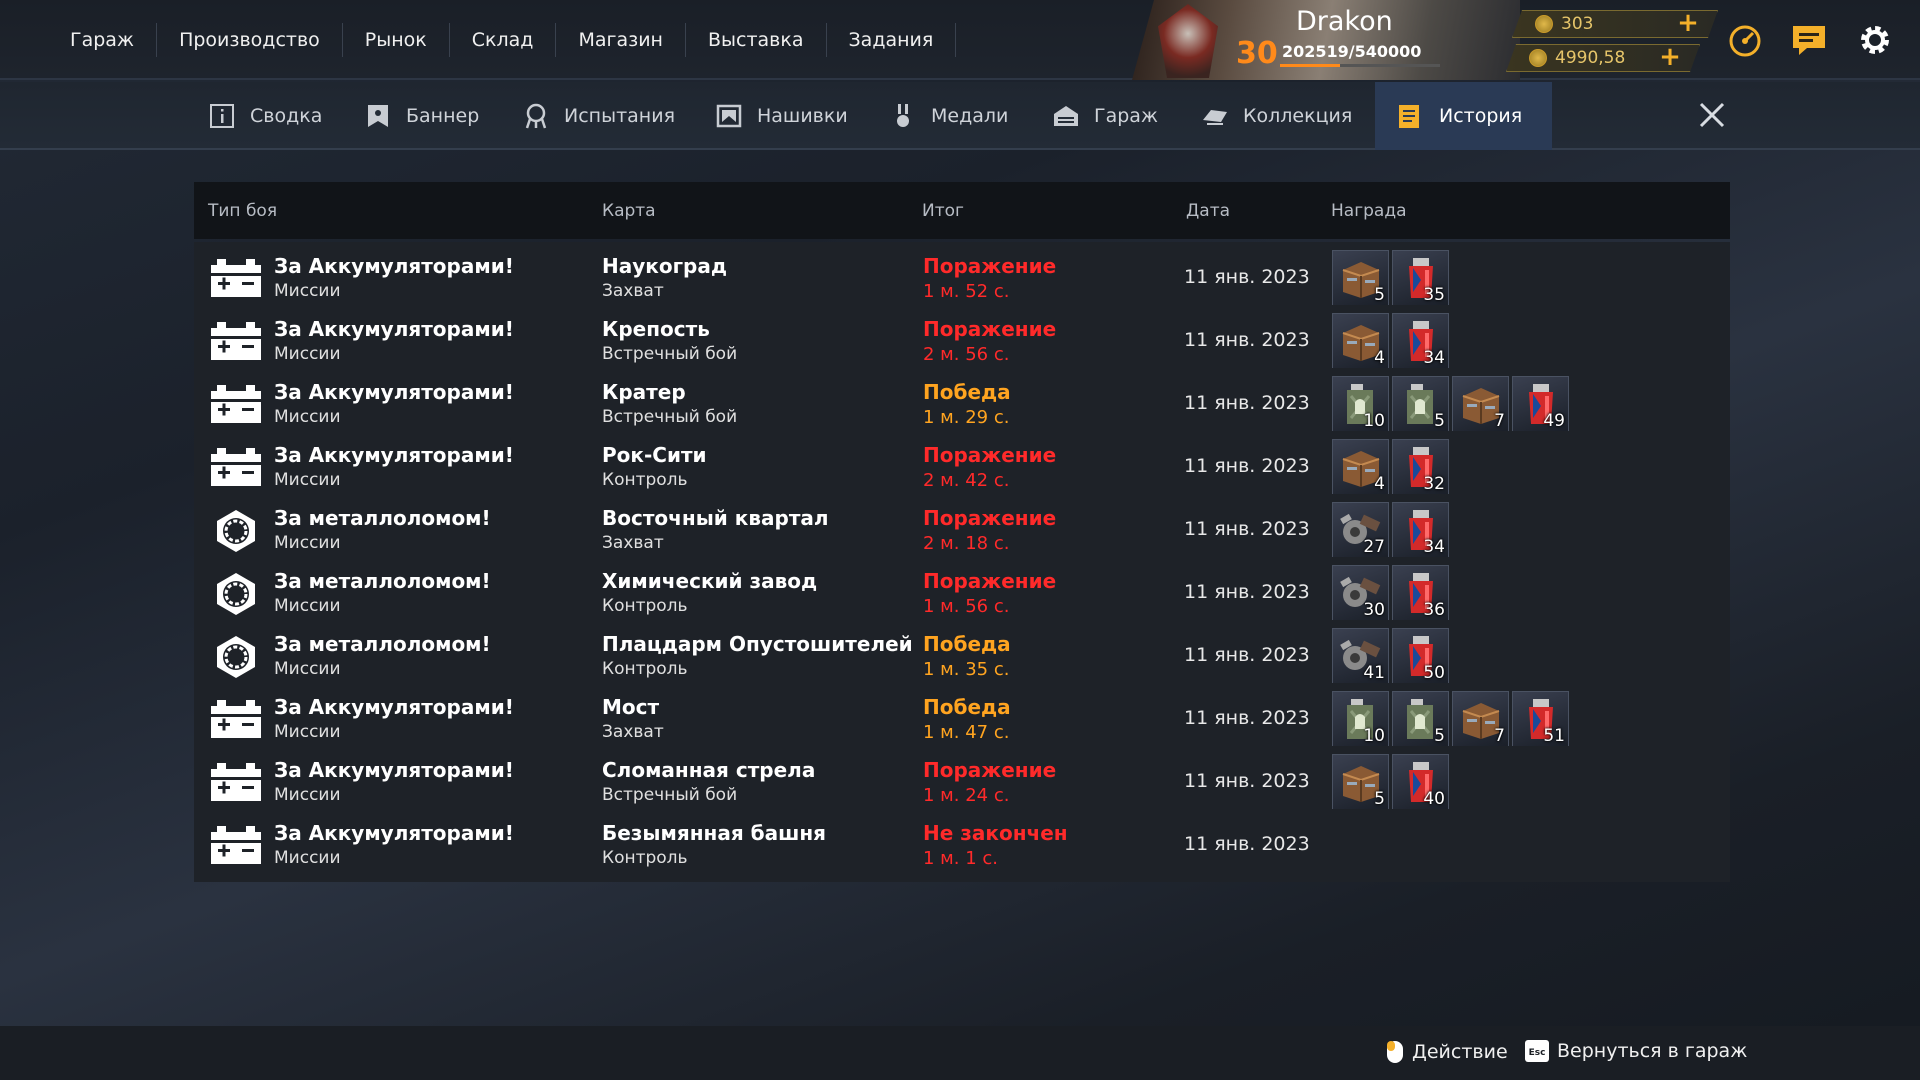  Describe the element at coordinates (1395, 1052) in the screenshot. I see `mouse-icon` at that location.